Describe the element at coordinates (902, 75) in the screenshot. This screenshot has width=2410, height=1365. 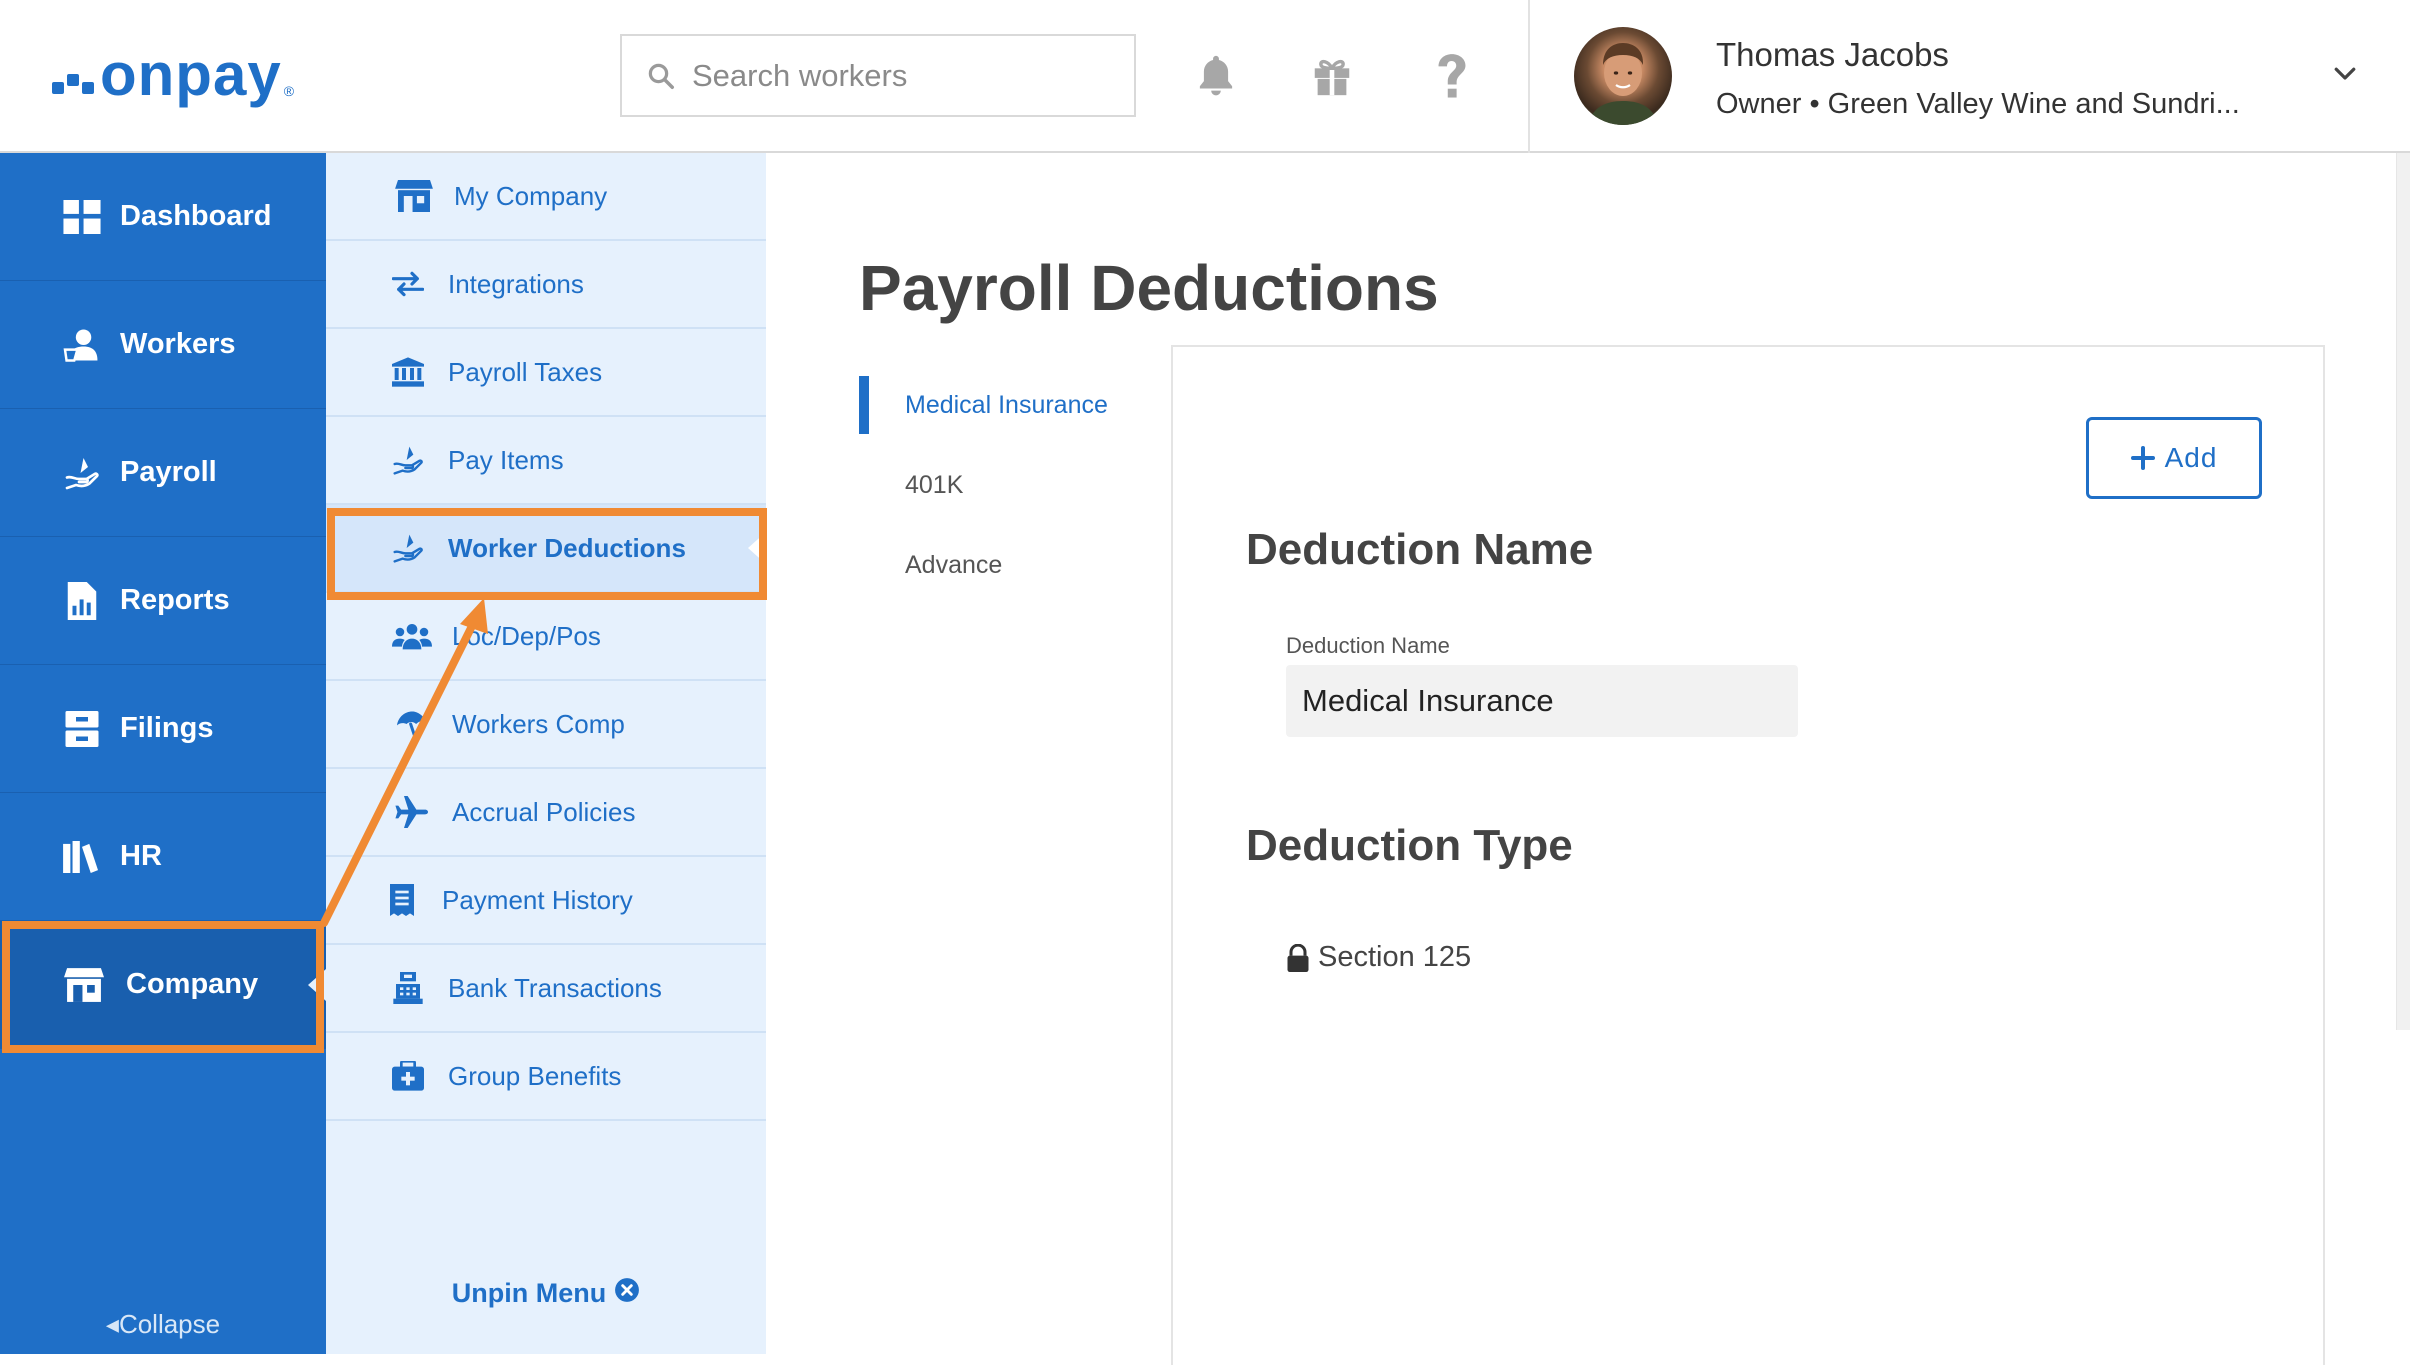
I see `search-input` at that location.